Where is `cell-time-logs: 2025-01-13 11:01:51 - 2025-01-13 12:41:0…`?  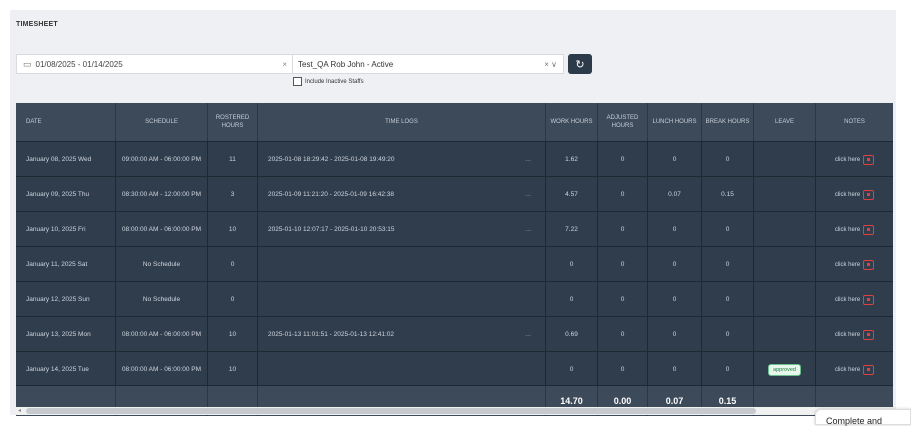
cell-time-logs: 2025-01-13 11:01:51 - 2025-01-13 12:41:0… is located at coordinates (402, 334).